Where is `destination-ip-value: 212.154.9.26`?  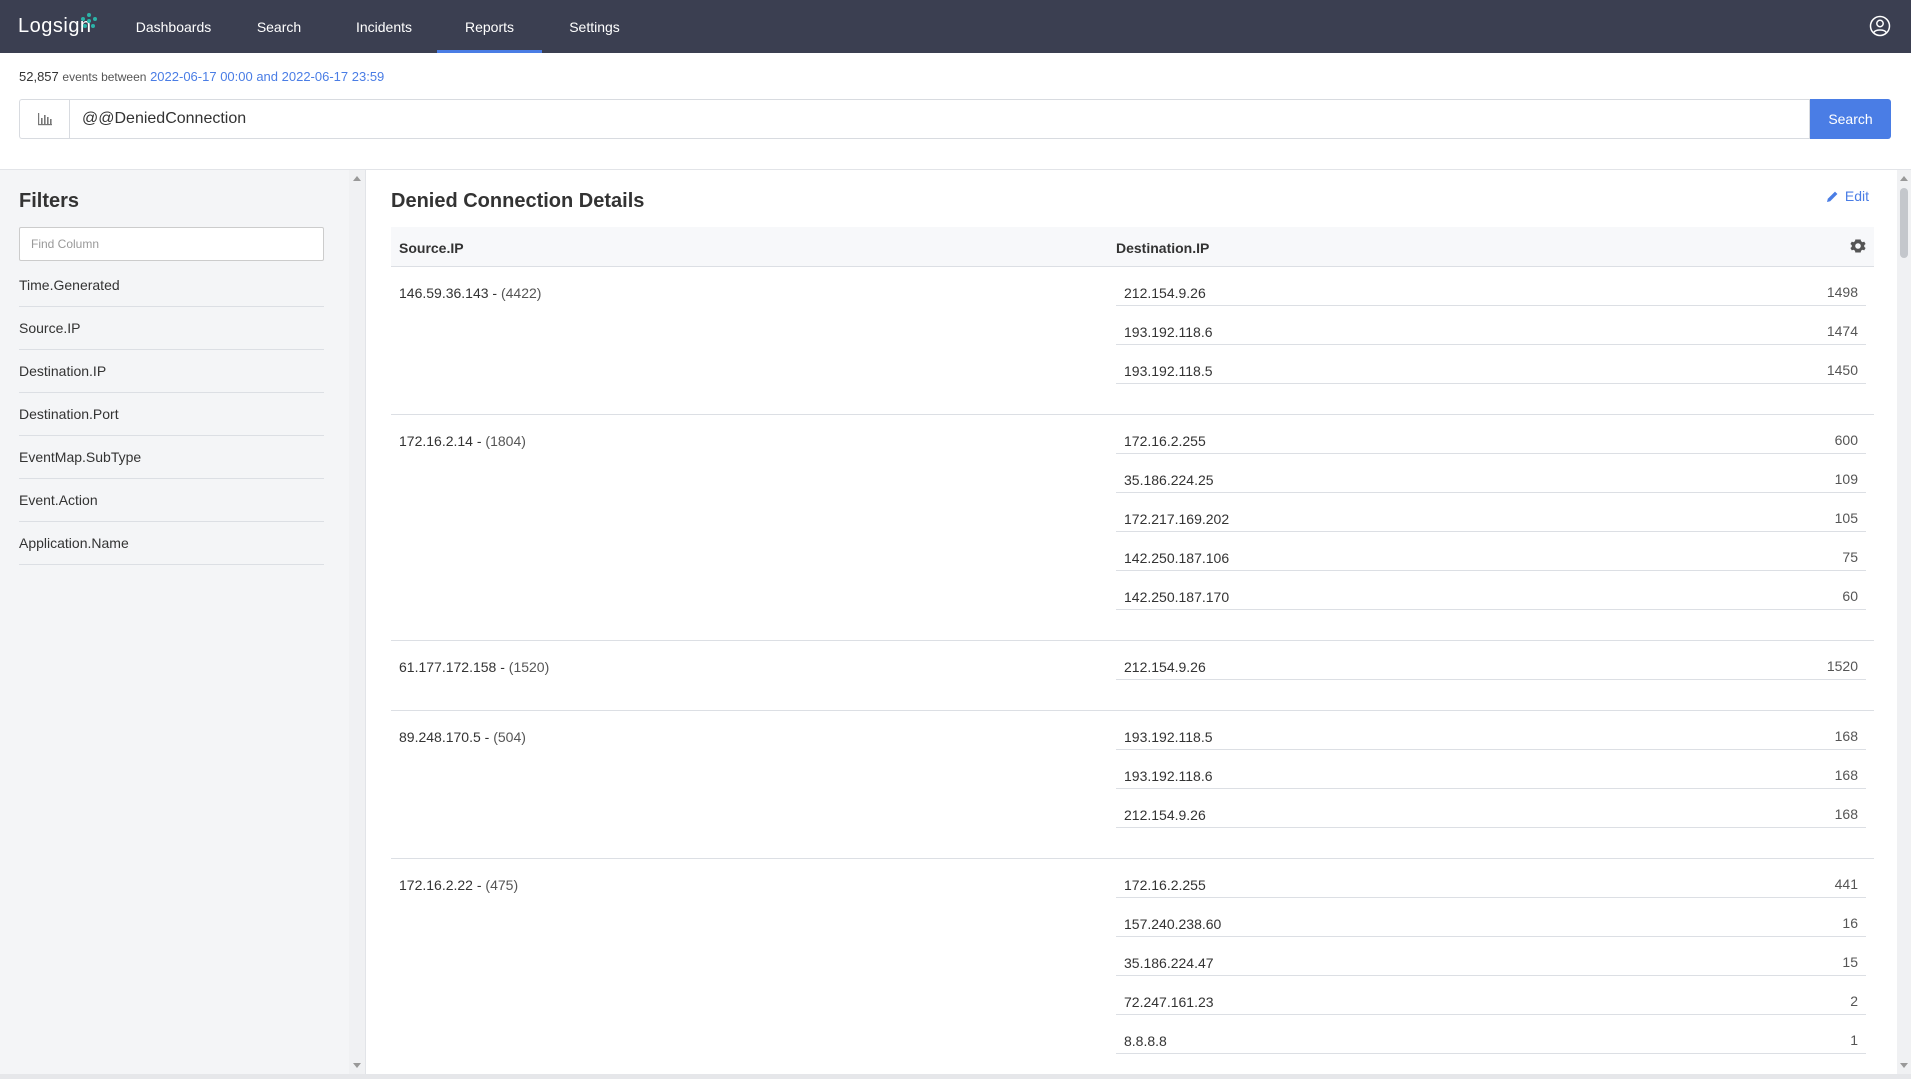
destination-ip-value: 212.154.9.26 is located at coordinates (1165, 815).